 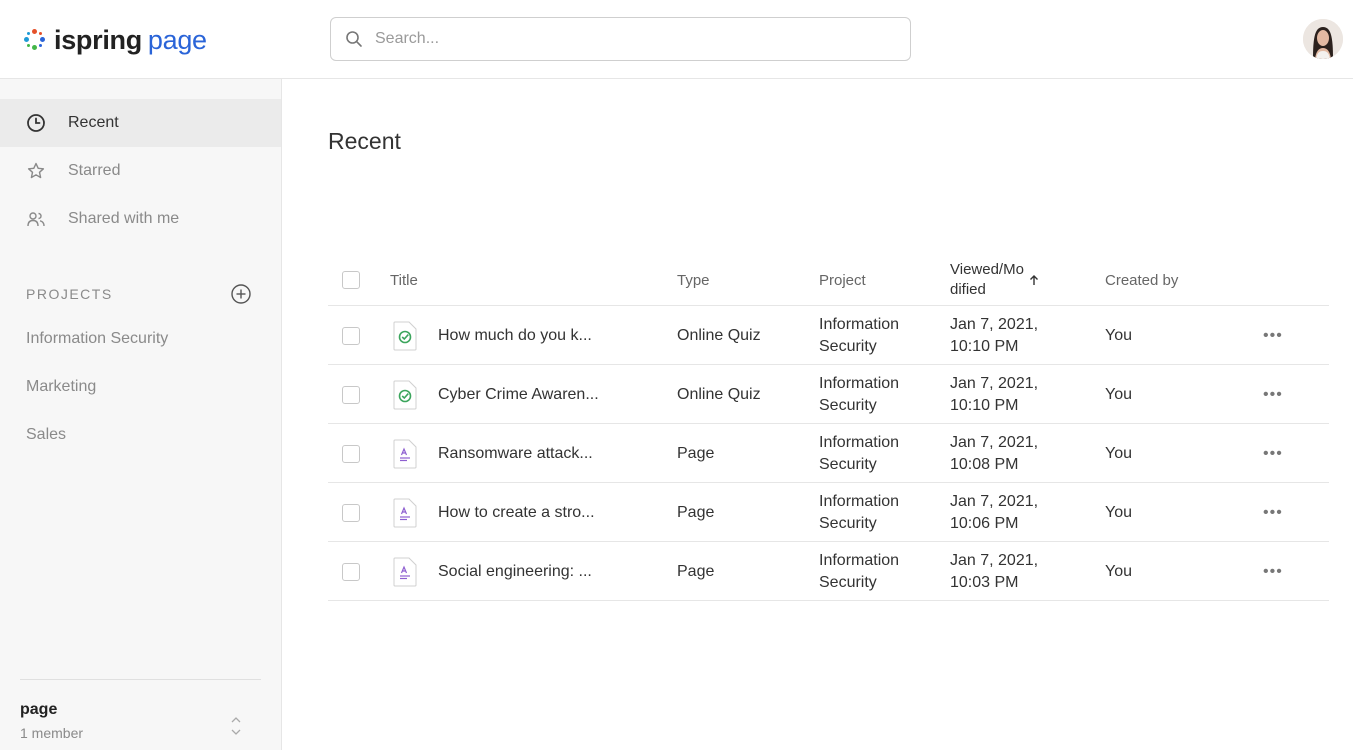 What do you see at coordinates (139, 294) in the screenshot?
I see `projects-header: PROJECTS` at bounding box center [139, 294].